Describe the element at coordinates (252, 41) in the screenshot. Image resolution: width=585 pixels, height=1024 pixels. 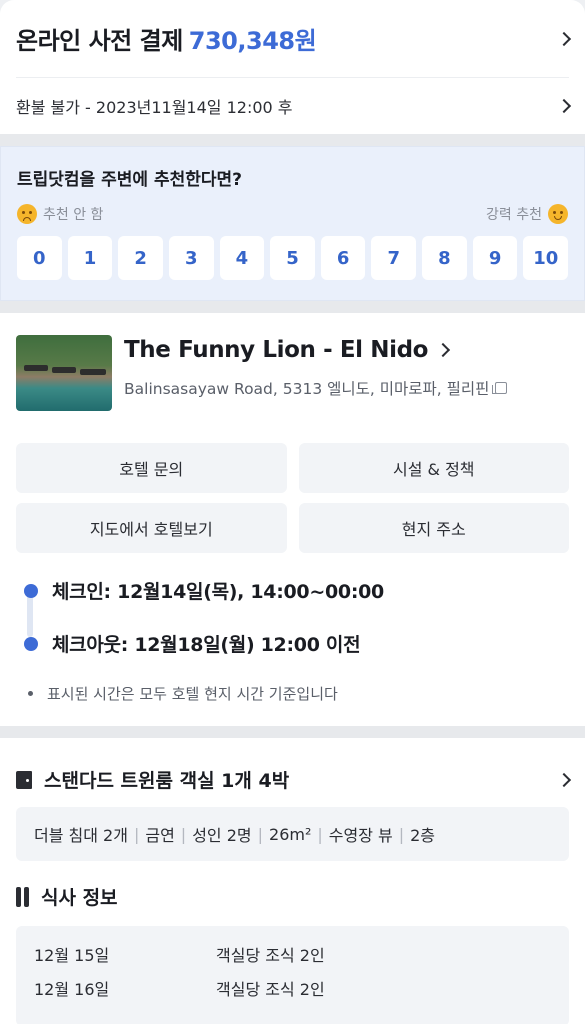
I see `payment-amount: 730,348원` at that location.